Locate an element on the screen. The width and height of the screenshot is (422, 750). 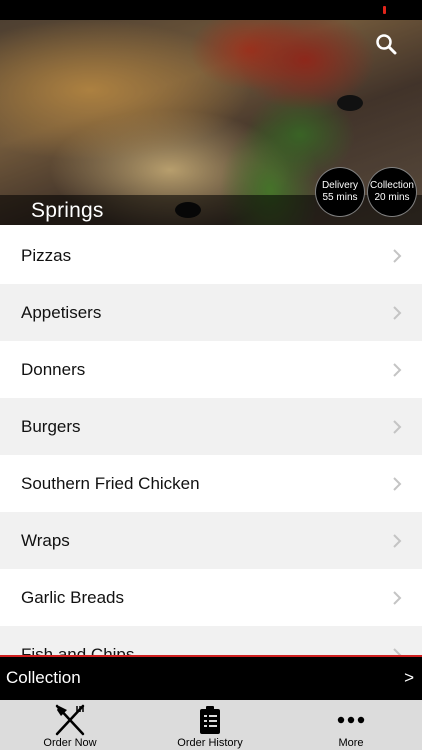
clipboard-list-icon is located at coordinates (210, 720).